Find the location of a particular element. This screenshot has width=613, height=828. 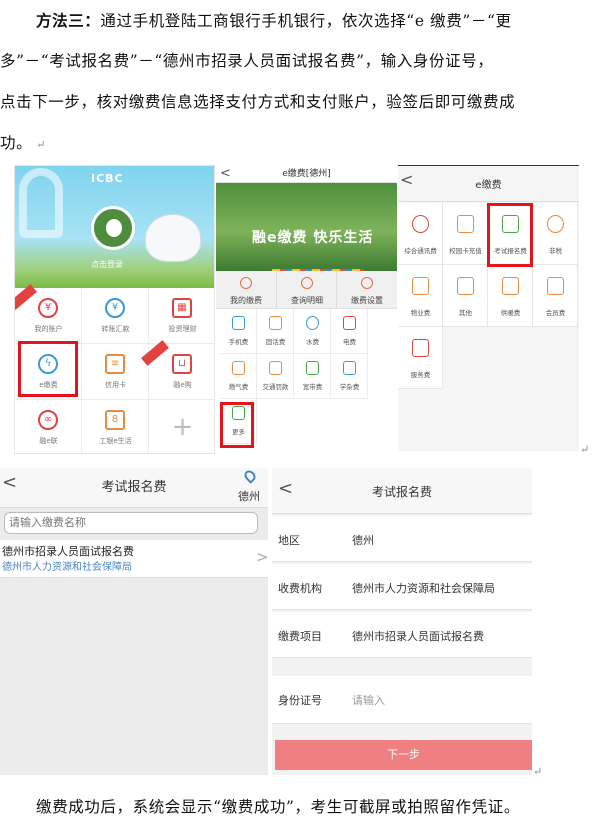

header: < 考试报名费 德州 is located at coordinates (134, 488).